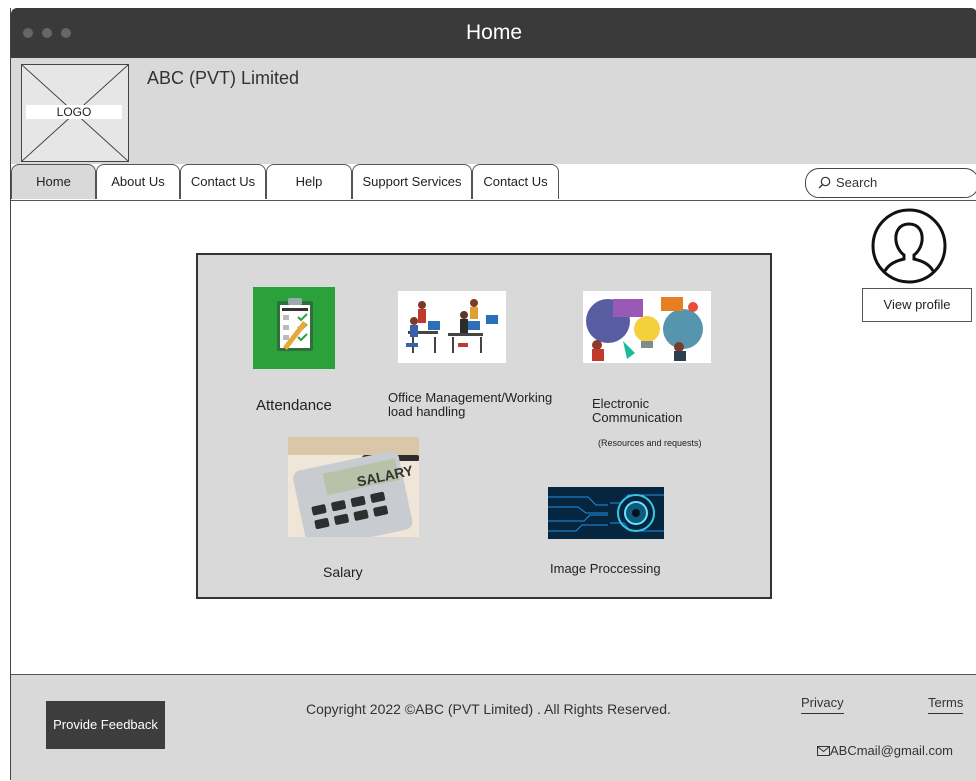 Image resolution: width=976 pixels, height=781 pixels. I want to click on email-text: ABCmail@gmail.com, so click(891, 750).